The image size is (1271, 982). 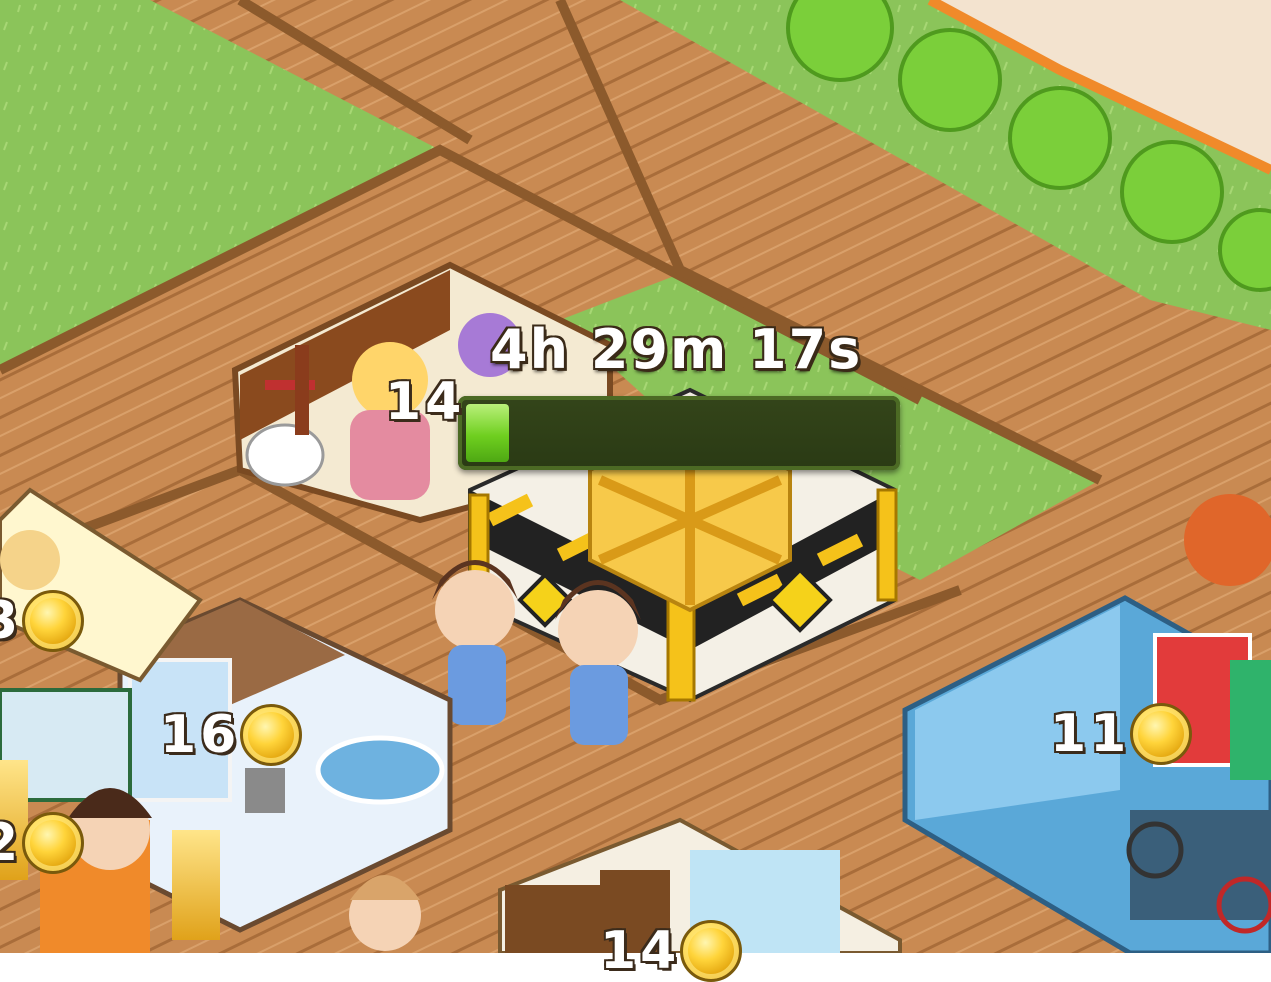 What do you see at coordinates (11, 843) in the screenshot?
I see `coin-count: 2` at bounding box center [11, 843].